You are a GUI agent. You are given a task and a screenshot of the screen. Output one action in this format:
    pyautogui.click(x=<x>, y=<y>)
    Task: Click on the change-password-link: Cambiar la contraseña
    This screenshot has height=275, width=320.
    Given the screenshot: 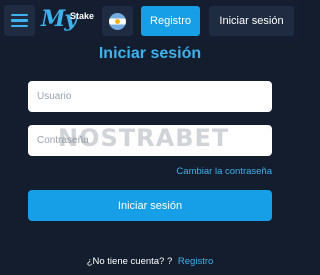 What is the action you would take?
    pyautogui.click(x=224, y=171)
    